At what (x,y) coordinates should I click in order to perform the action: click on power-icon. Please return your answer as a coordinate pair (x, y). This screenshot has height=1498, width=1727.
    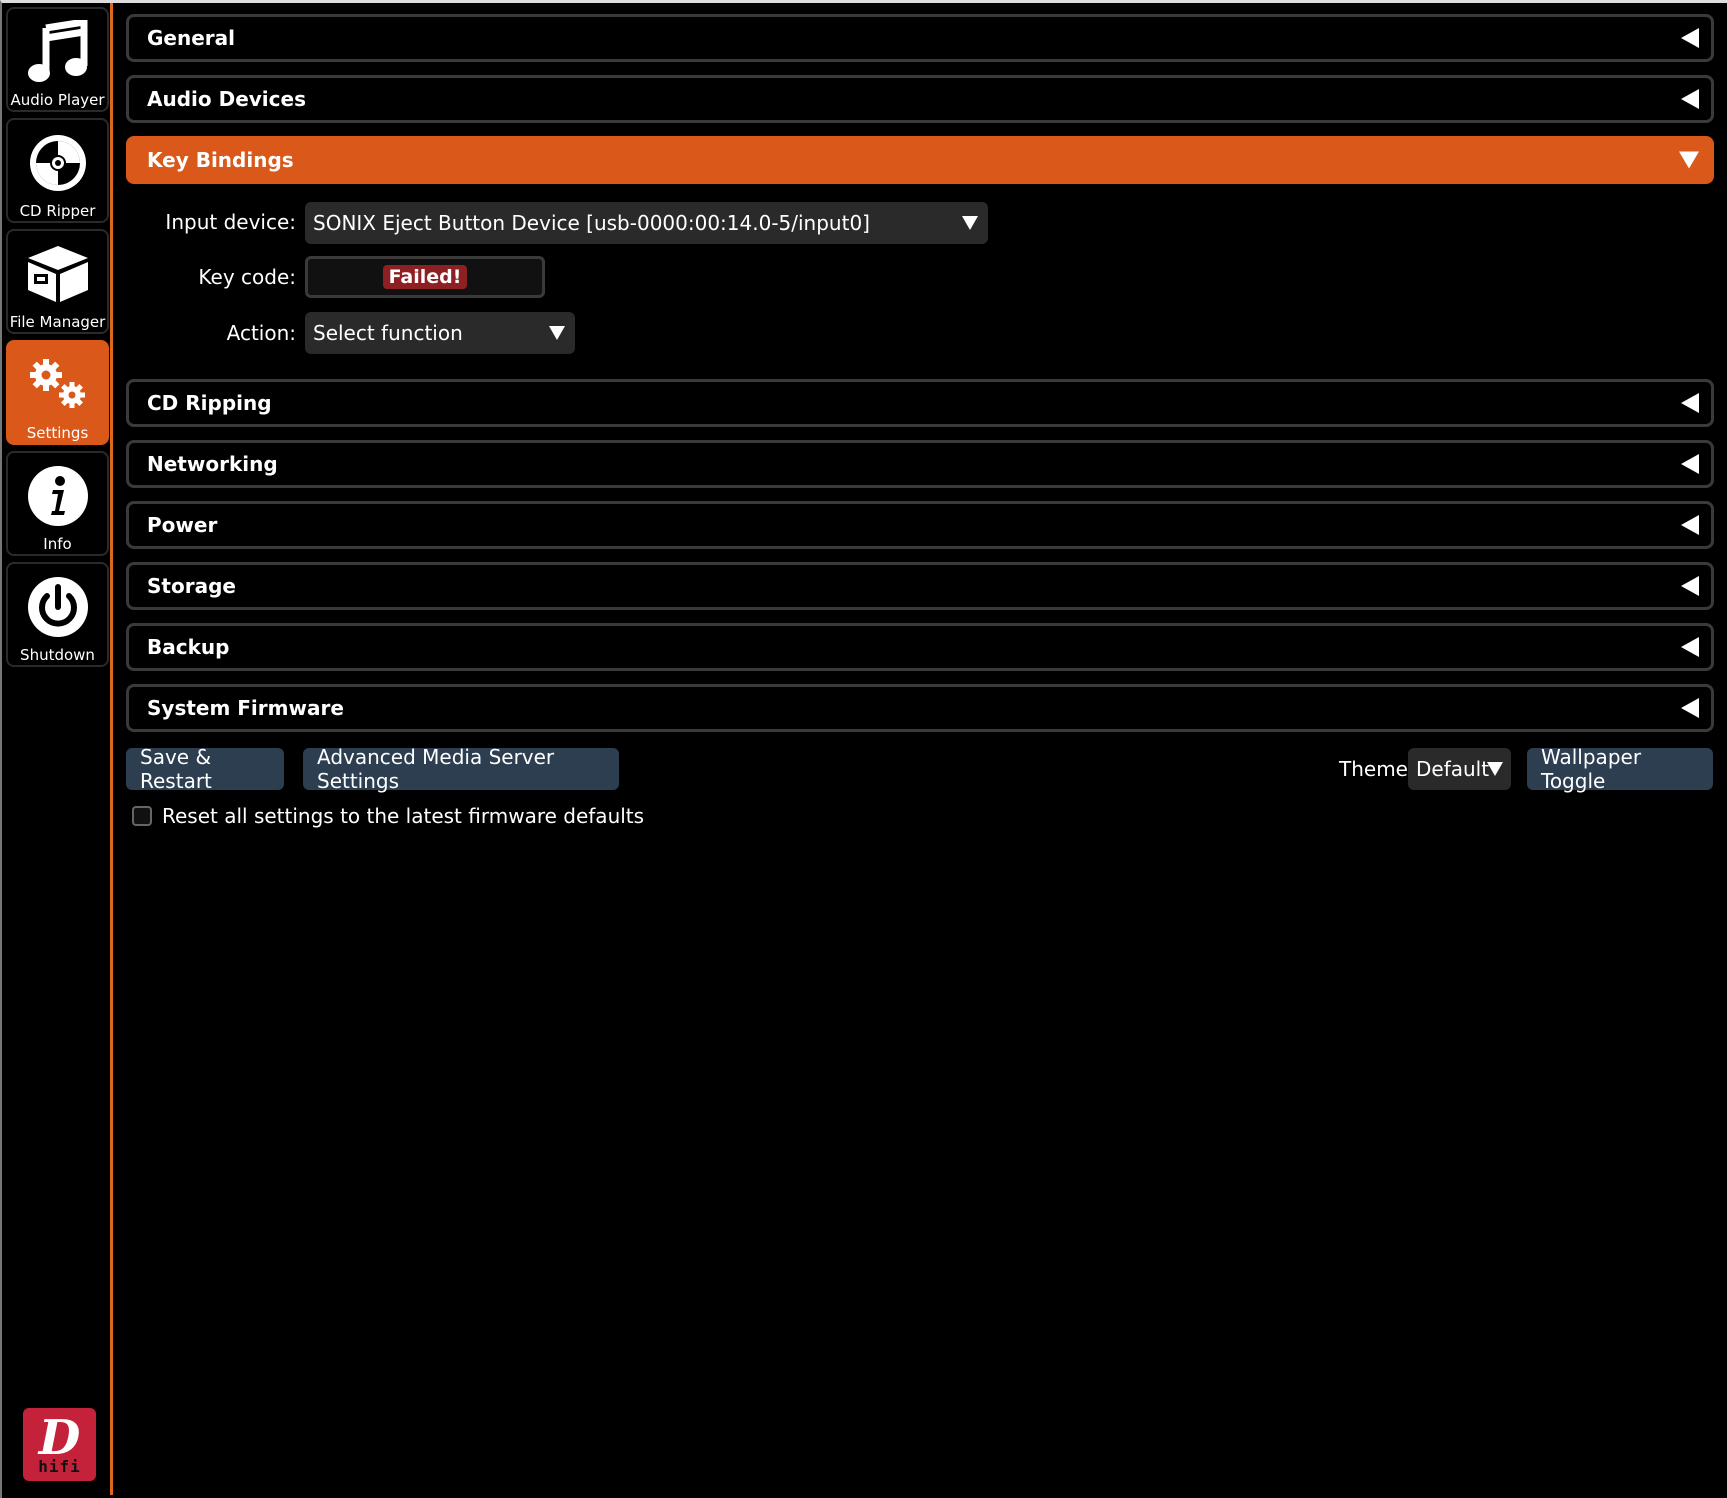
    Looking at the image, I should click on (58, 607).